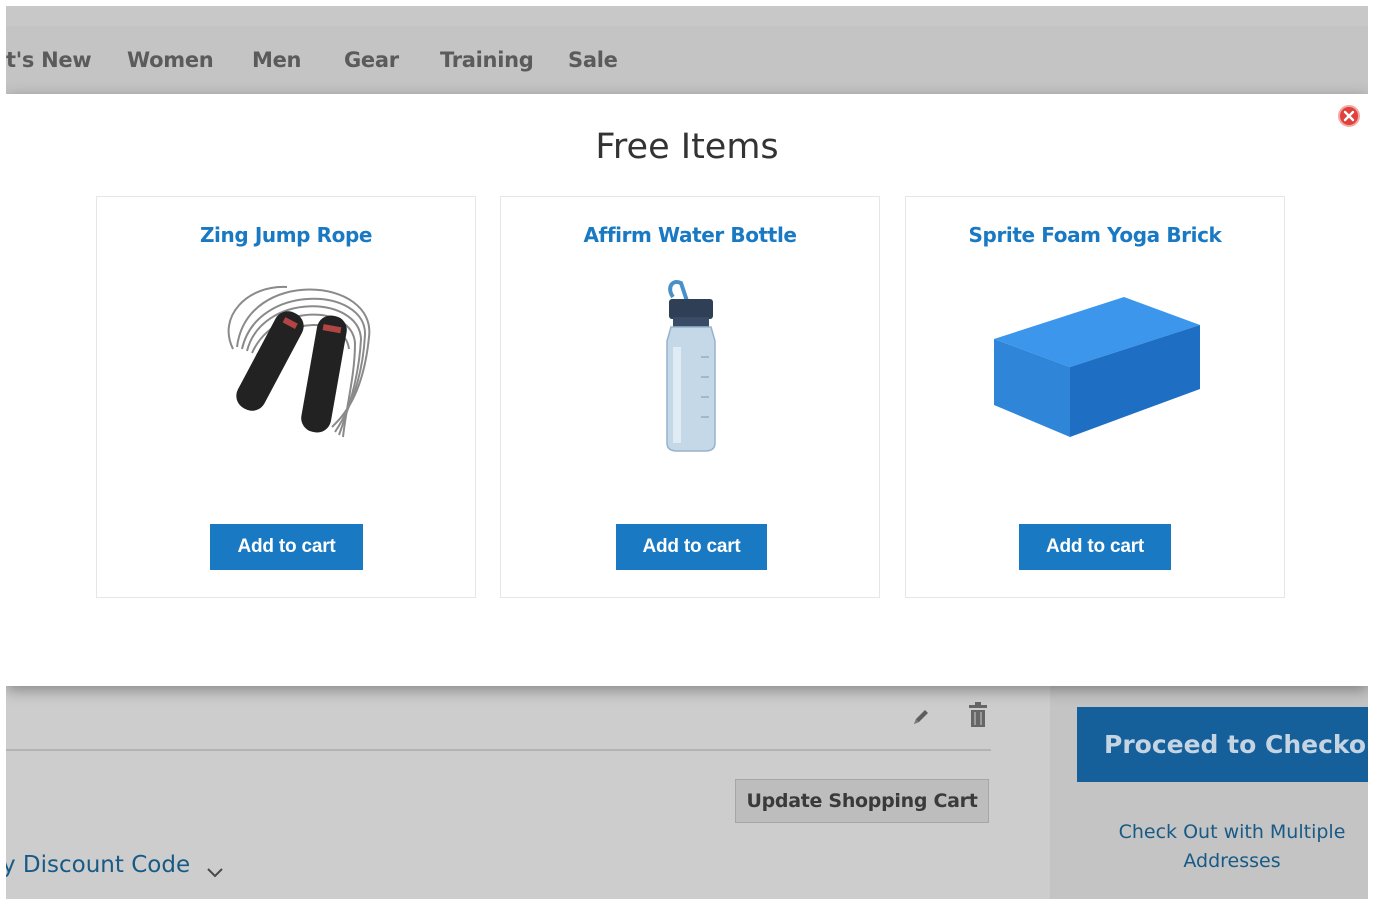 The image size is (1381, 899). I want to click on cart-divider, so click(498, 750).